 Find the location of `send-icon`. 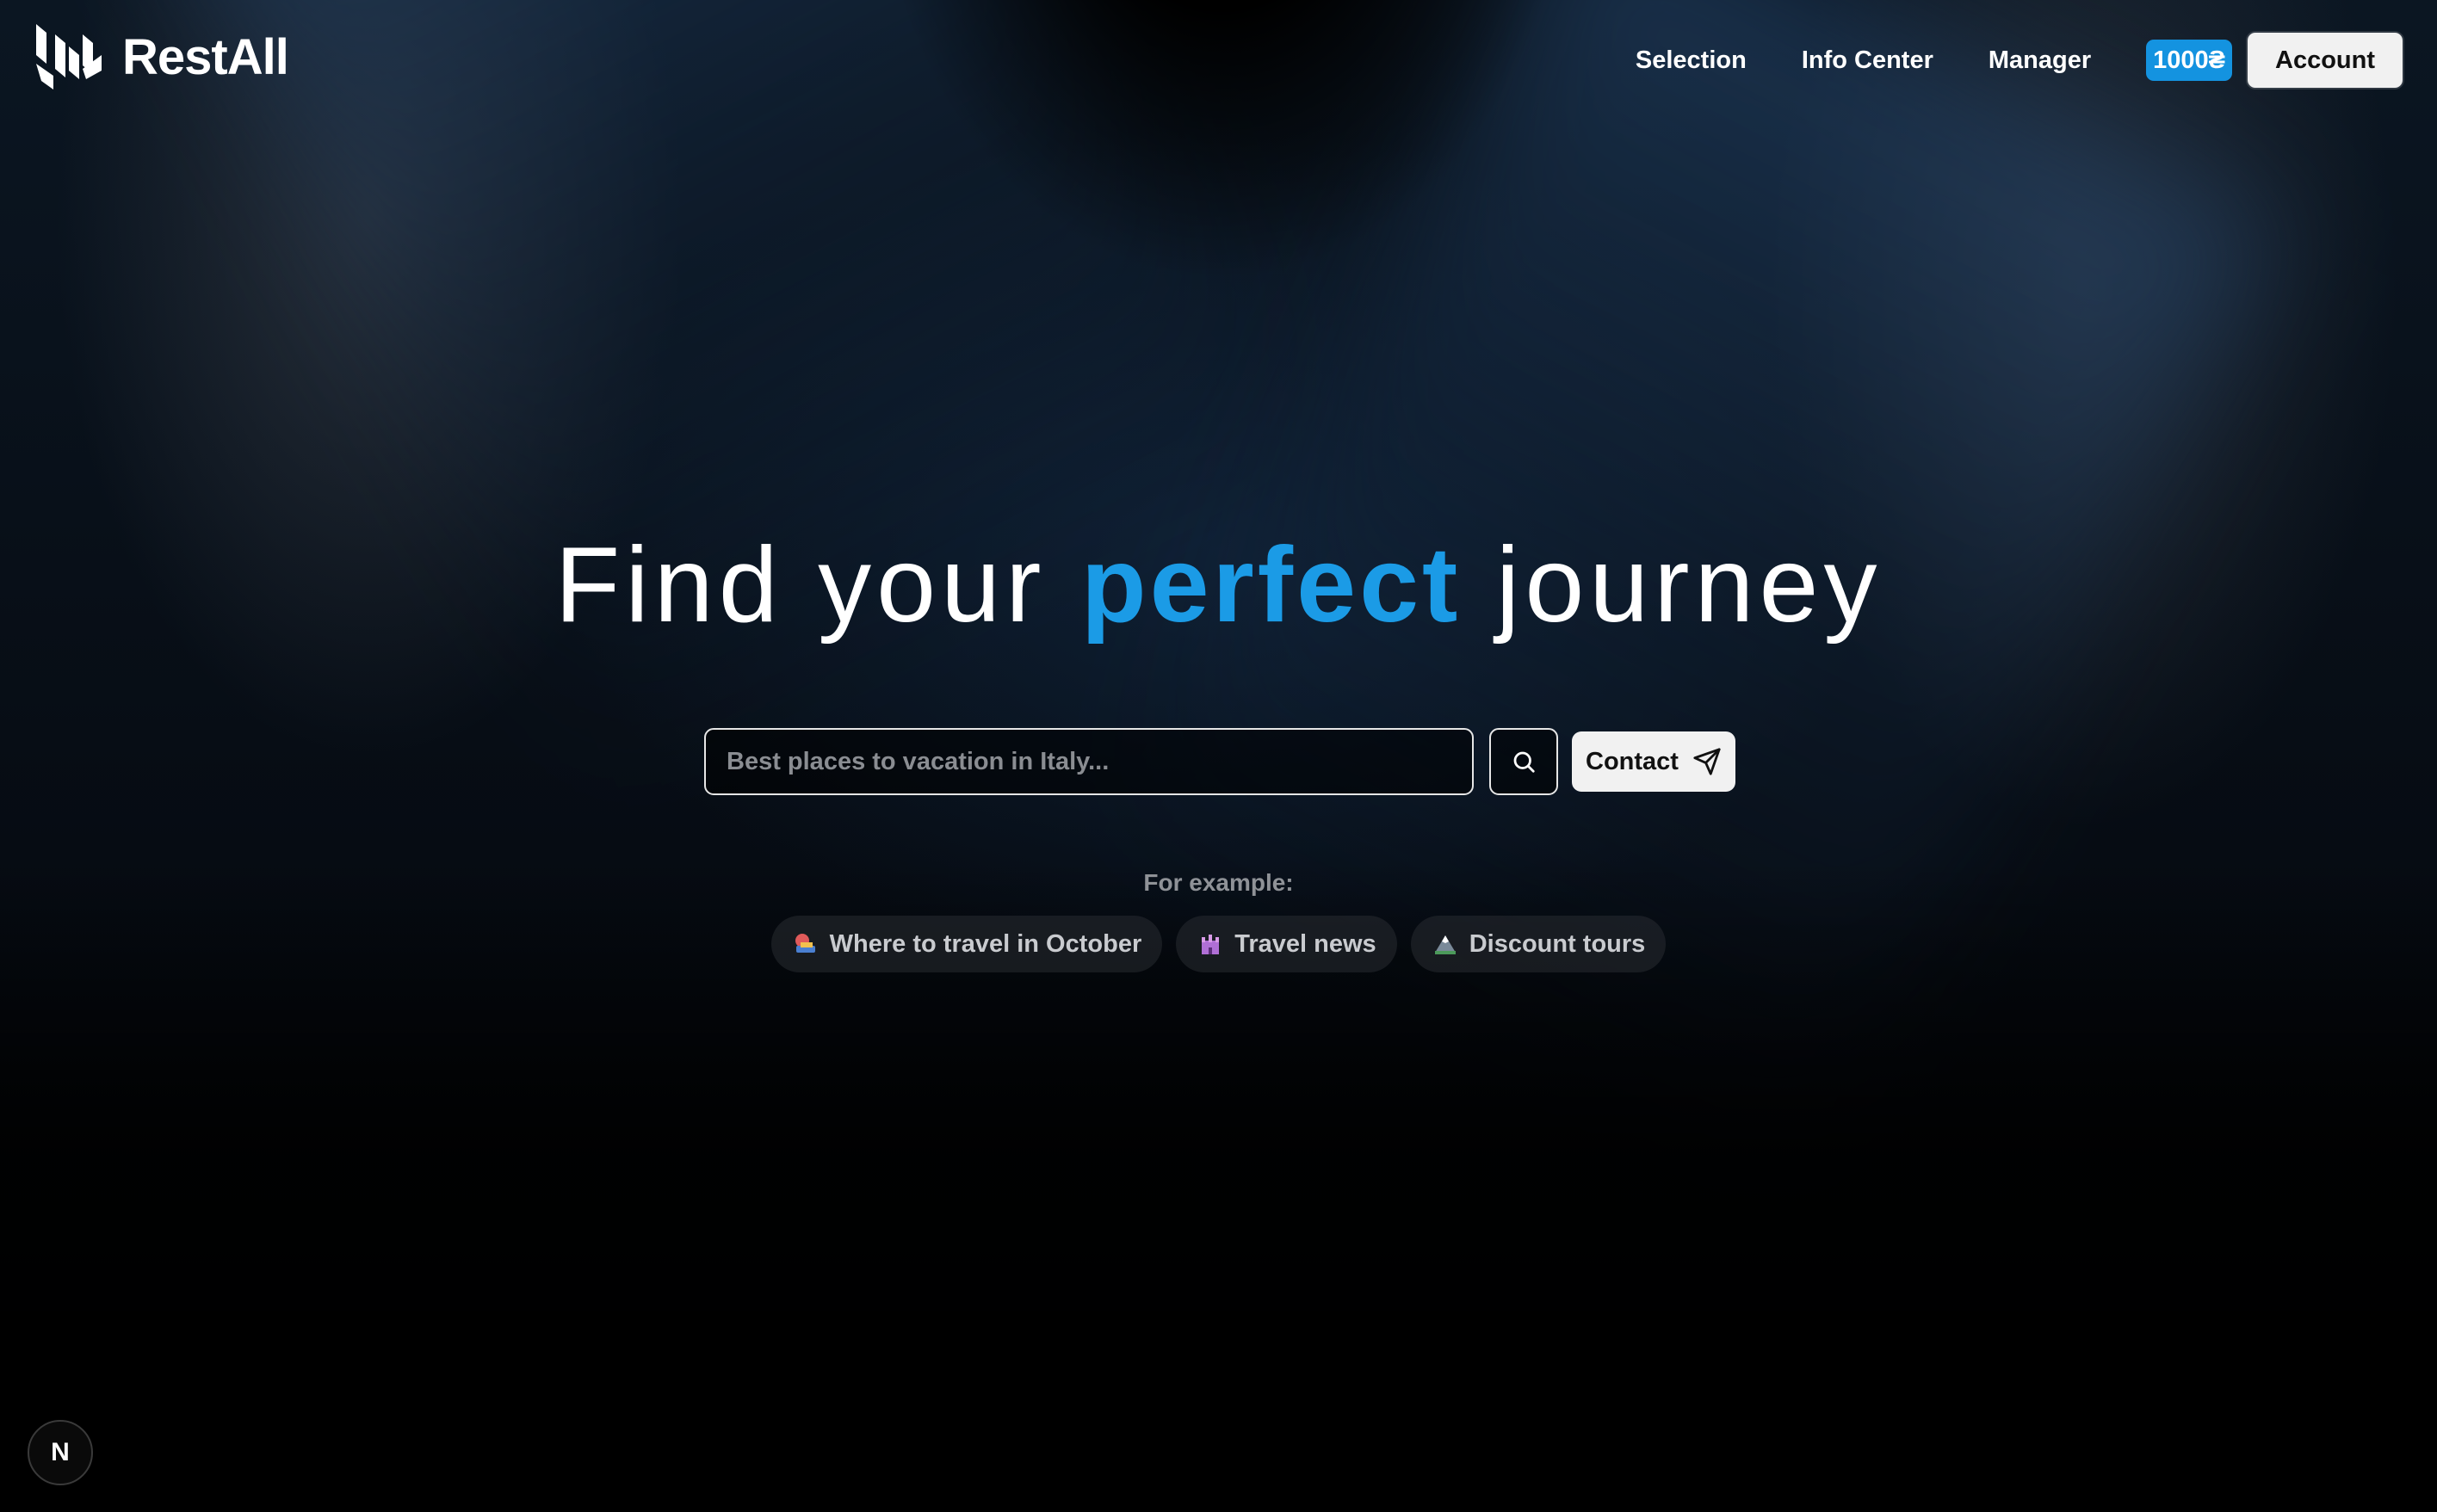

send-icon is located at coordinates (1707, 761).